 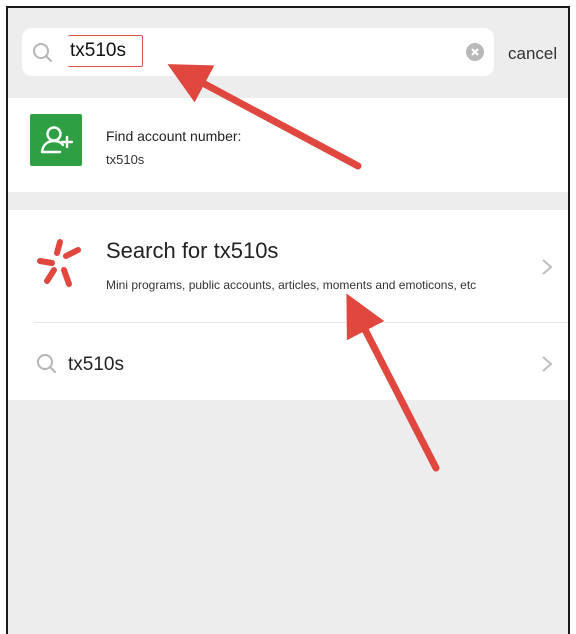 What do you see at coordinates (174, 136) in the screenshot?
I see `find-account-label: Find account number:` at bounding box center [174, 136].